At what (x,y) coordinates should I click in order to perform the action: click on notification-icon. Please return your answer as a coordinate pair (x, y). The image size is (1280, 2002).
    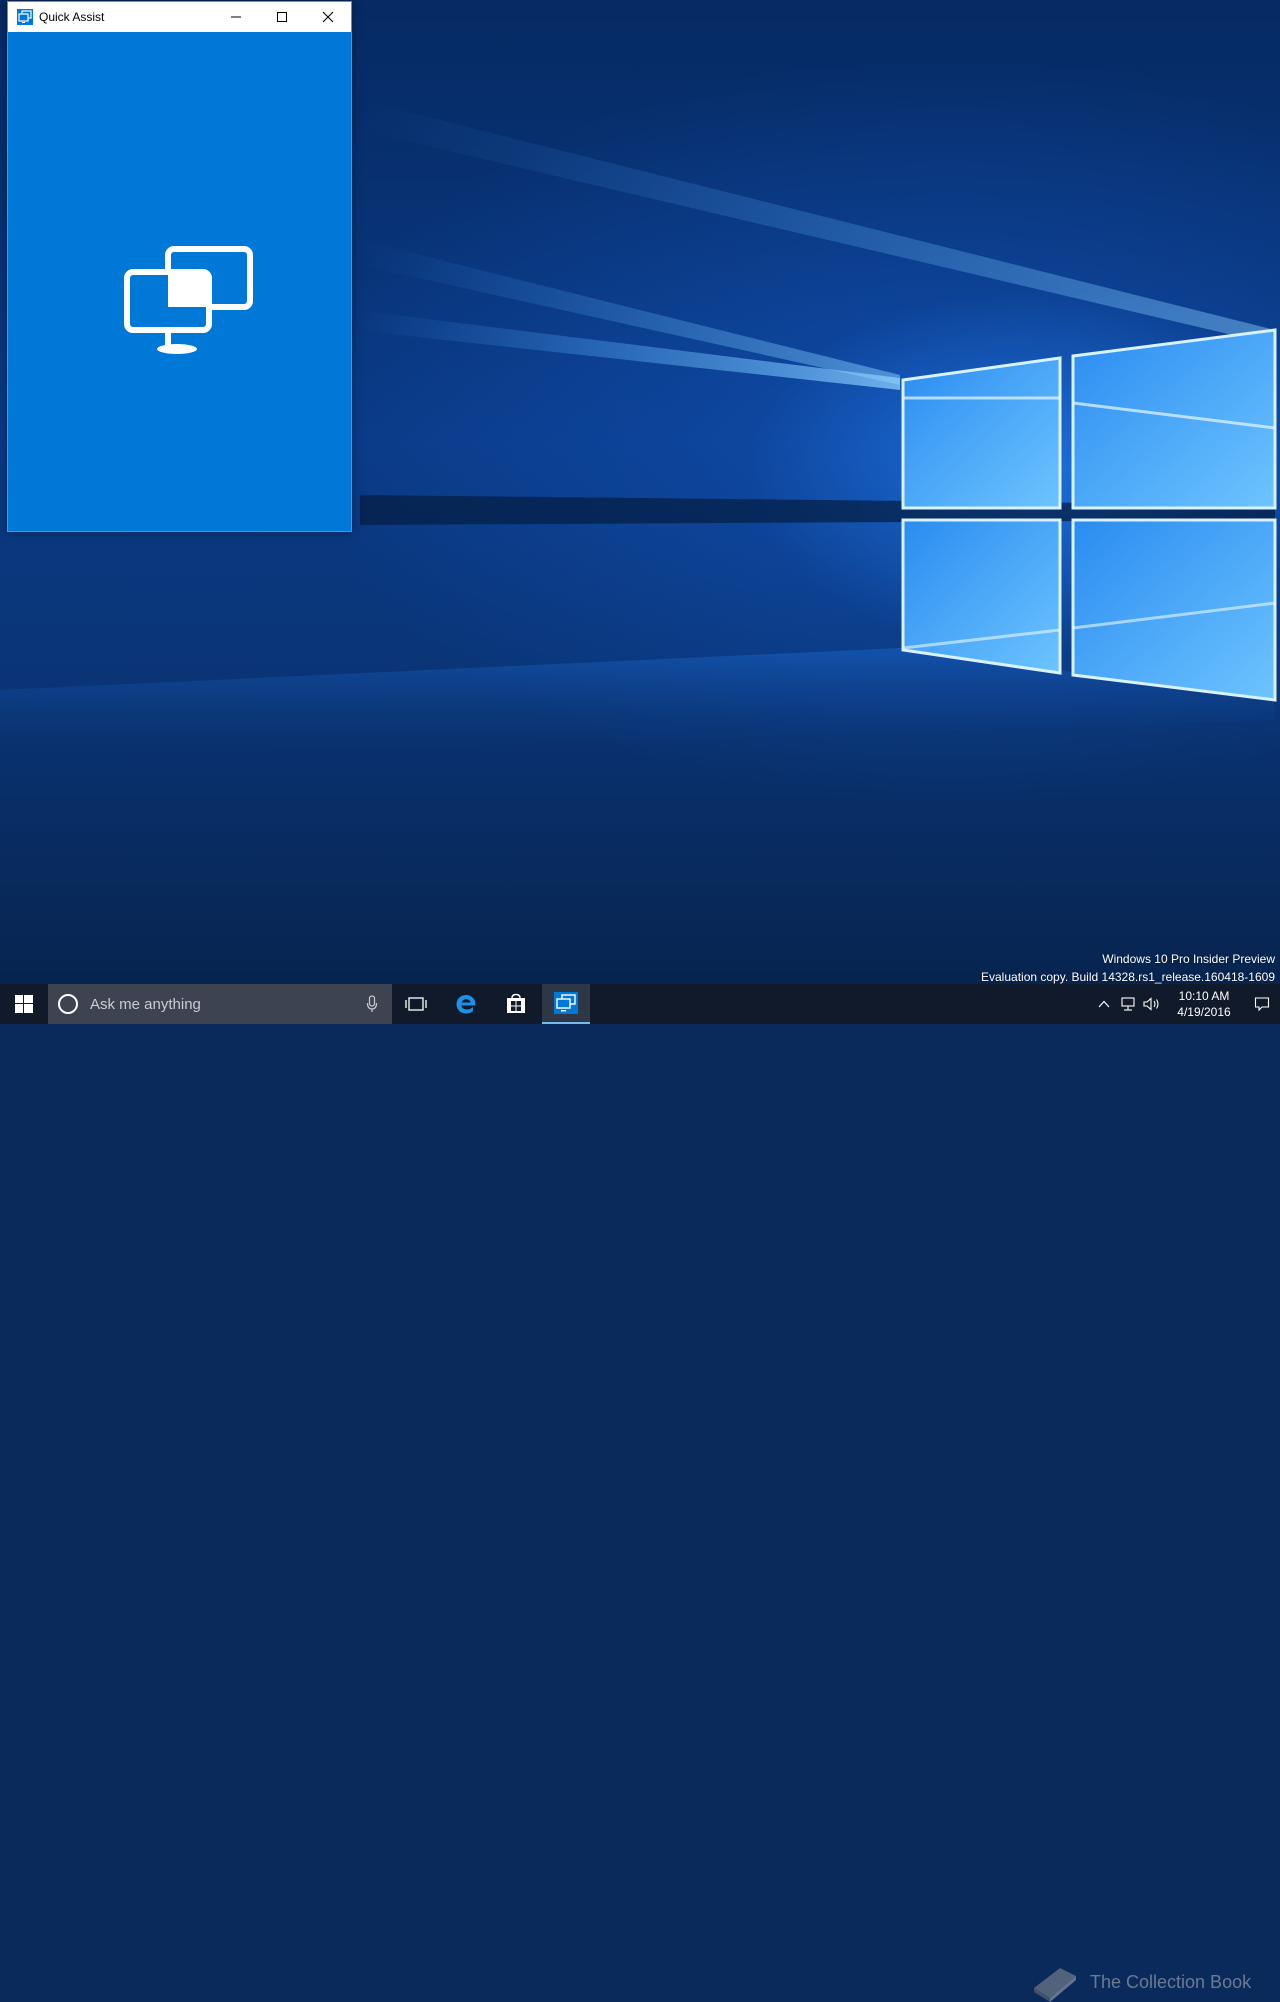
    Looking at the image, I should click on (1262, 1004).